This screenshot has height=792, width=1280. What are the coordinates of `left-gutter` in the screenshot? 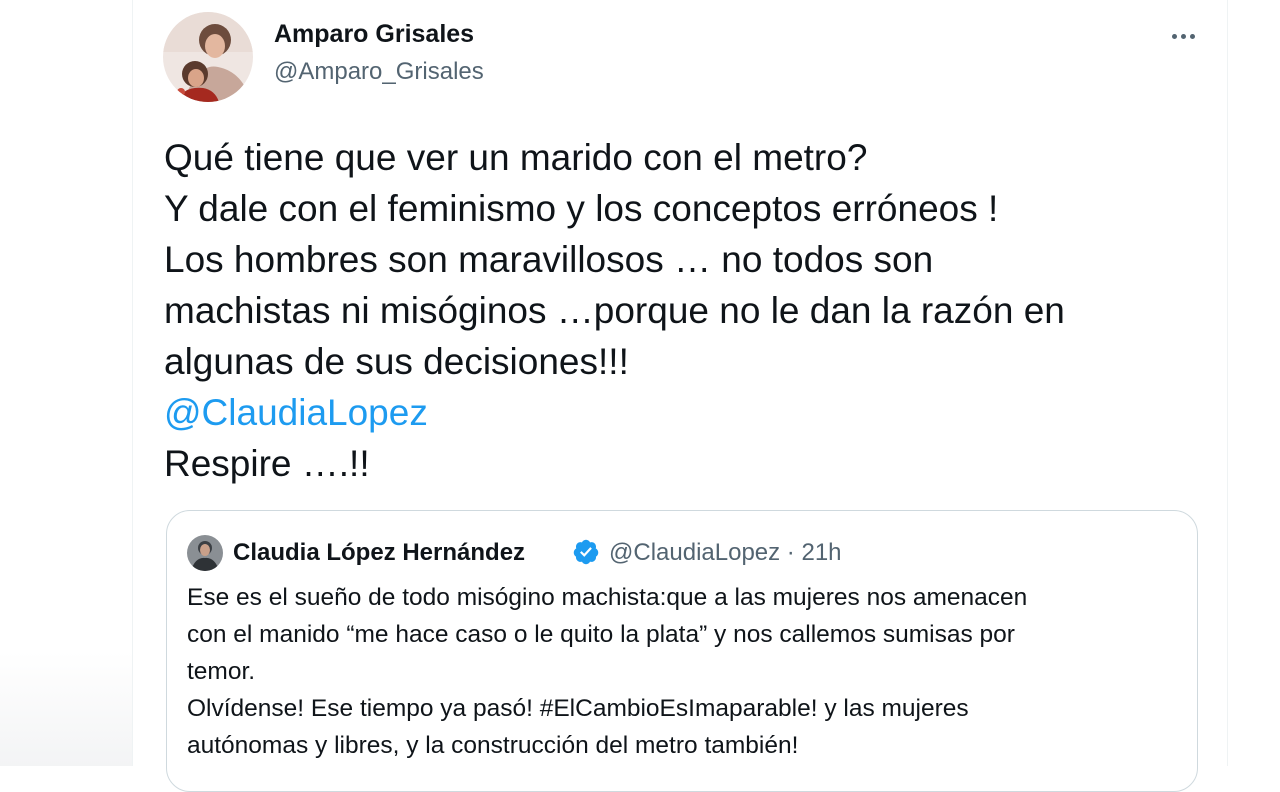 It's located at (66, 383).